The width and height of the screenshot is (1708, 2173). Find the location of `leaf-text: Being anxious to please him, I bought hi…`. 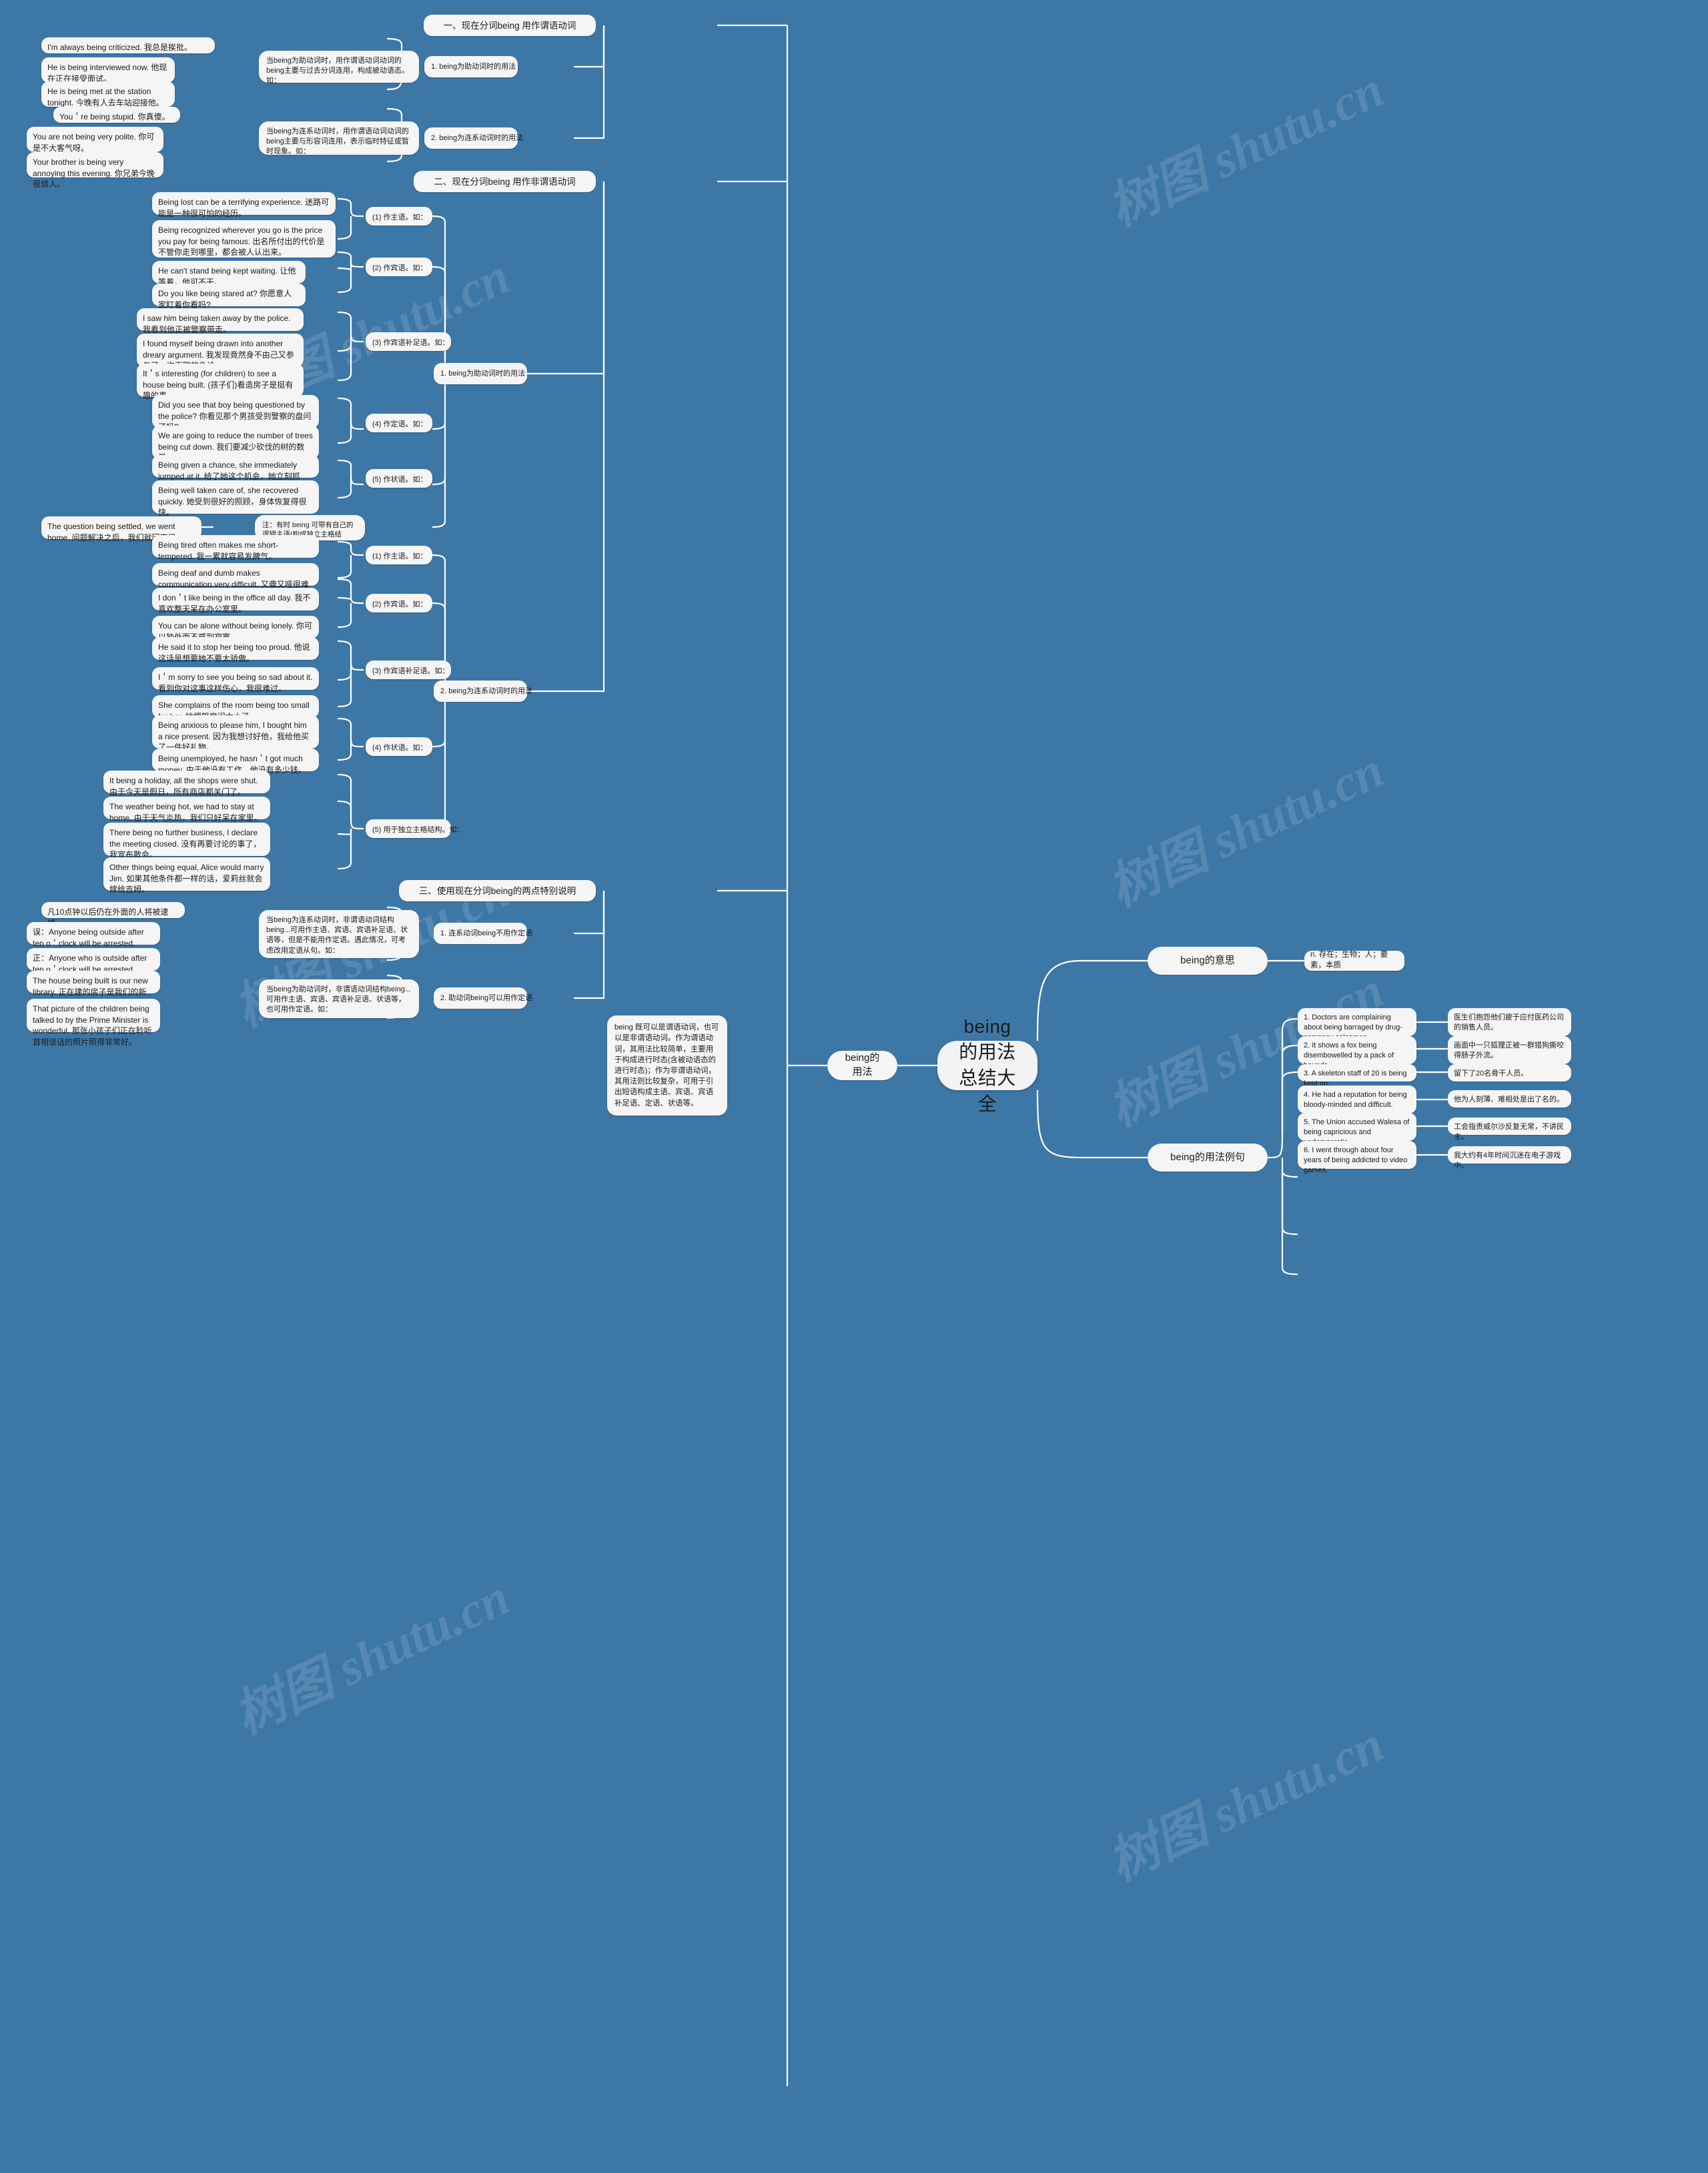

leaf-text: Being anxious to please him, I bought hi… is located at coordinates (234, 737).